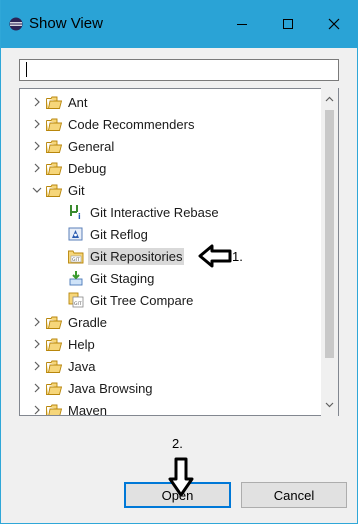 The width and height of the screenshot is (358, 524). What do you see at coordinates (122, 278) in the screenshot?
I see `tree-item-label: Git Staging` at bounding box center [122, 278].